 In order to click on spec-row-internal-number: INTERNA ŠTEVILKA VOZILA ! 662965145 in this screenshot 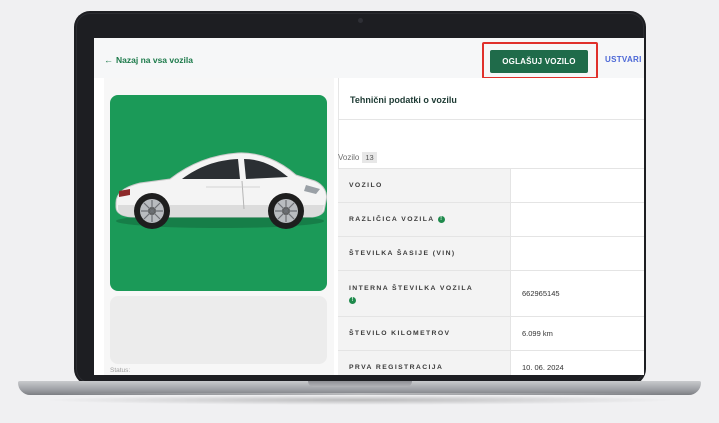, I will do `click(491, 293)`.